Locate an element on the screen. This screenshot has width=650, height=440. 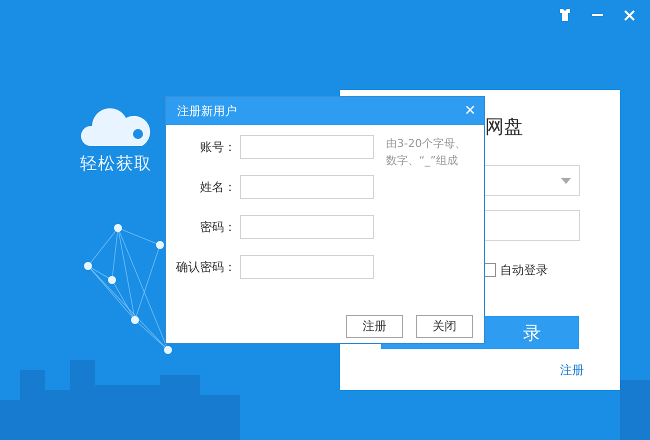
field-label: 确认密码： is located at coordinates (205, 267).